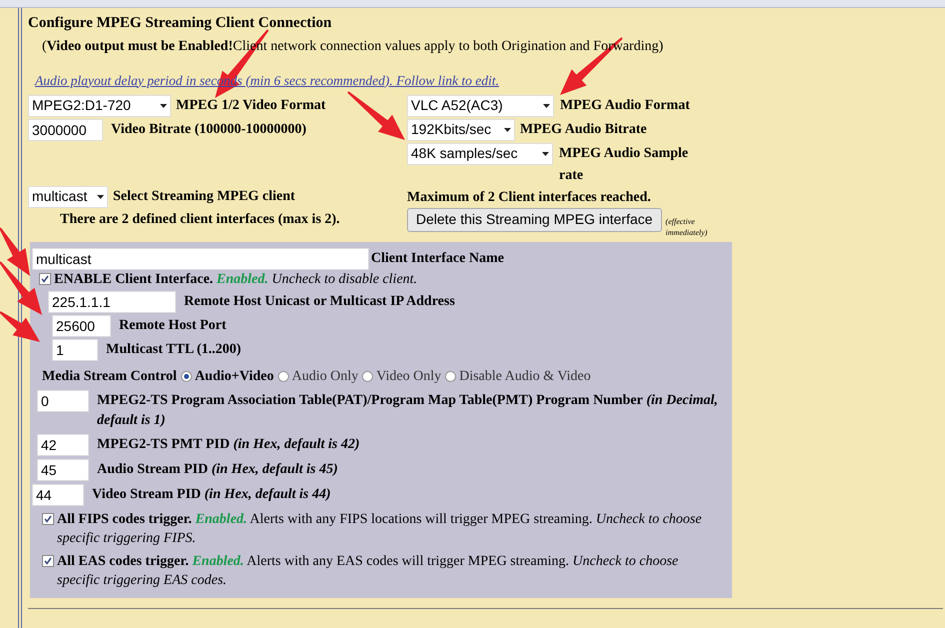 This screenshot has width=945, height=628. What do you see at coordinates (75, 349) in the screenshot?
I see `ttl-field: 1` at bounding box center [75, 349].